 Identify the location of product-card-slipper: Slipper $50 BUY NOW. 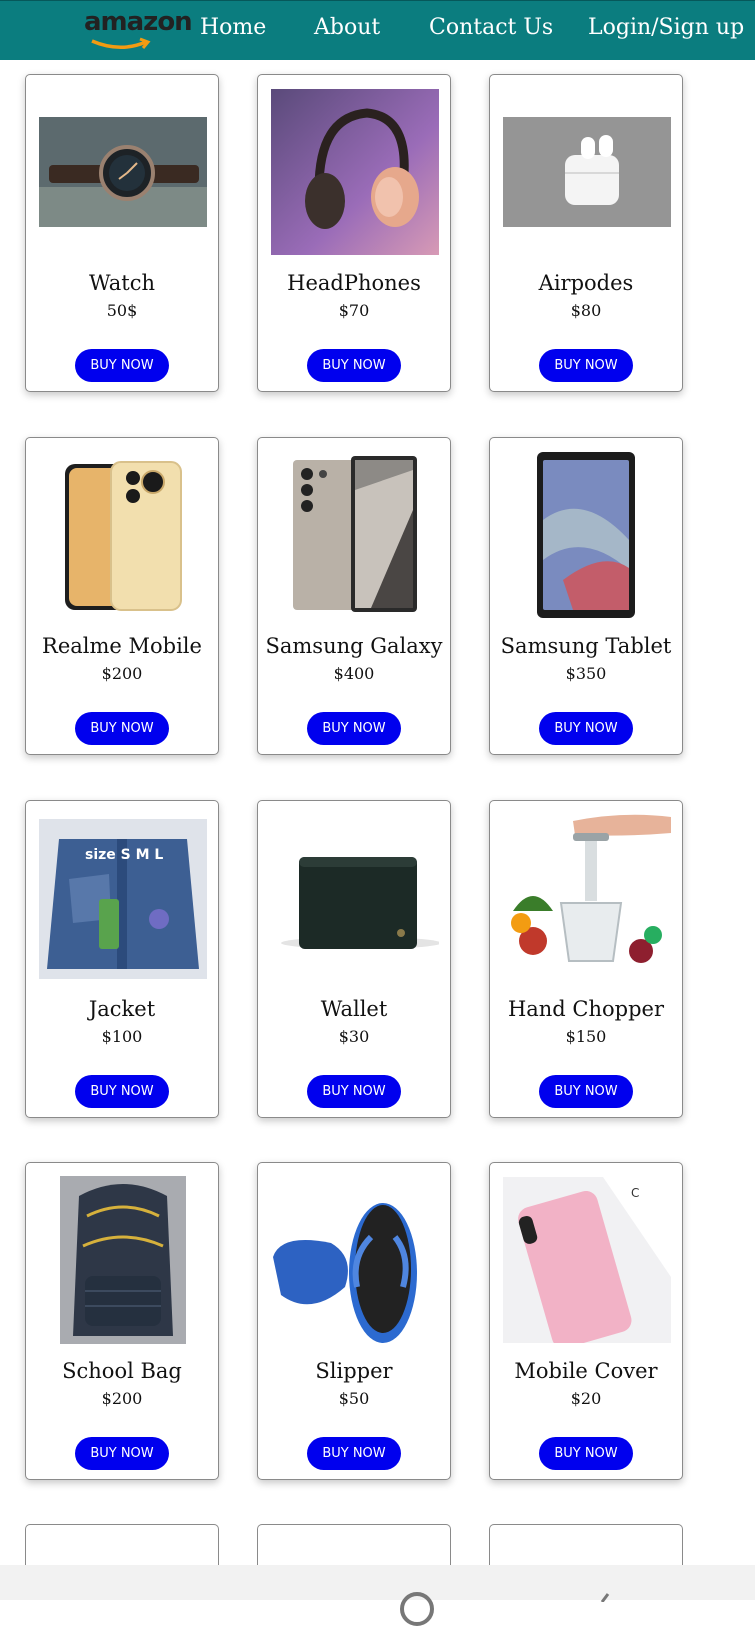
(354, 1321).